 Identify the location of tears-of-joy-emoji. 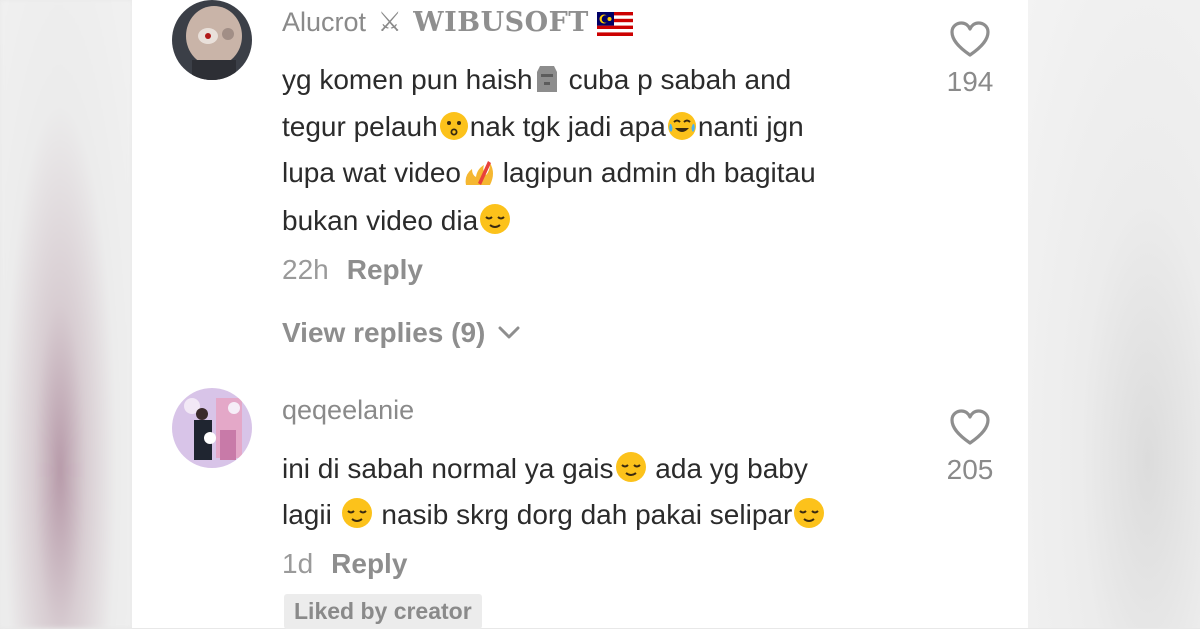
(682, 129).